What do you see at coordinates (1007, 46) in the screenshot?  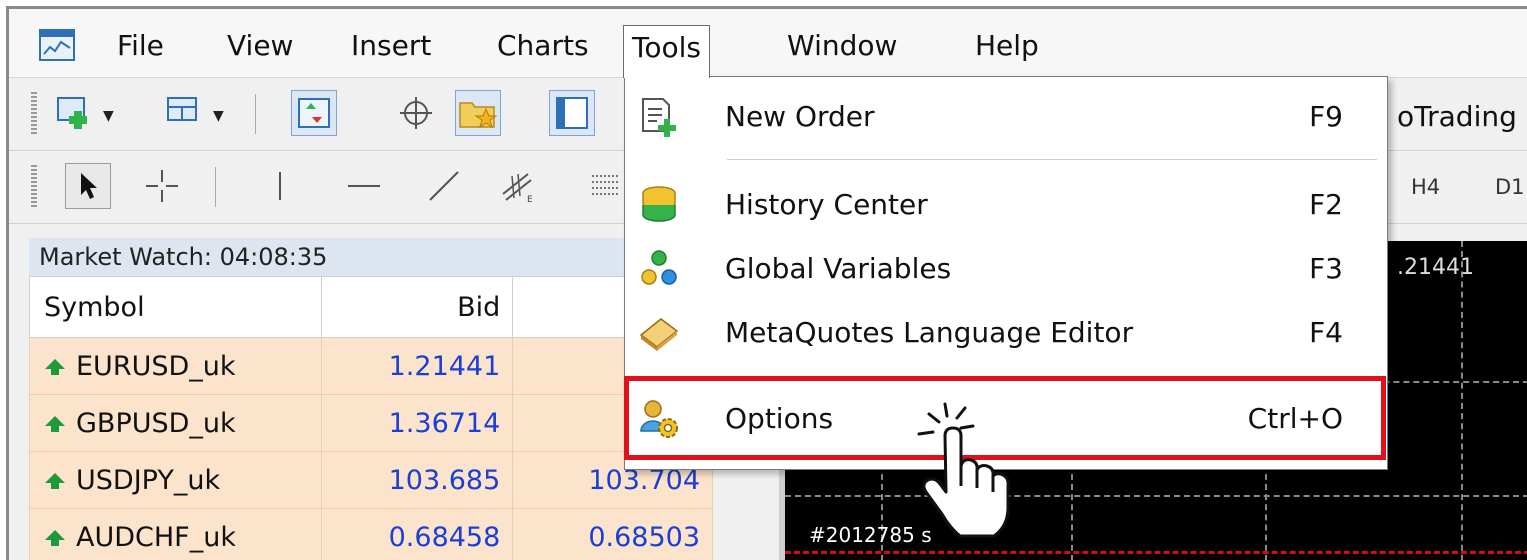 I see `menu-help: Help` at bounding box center [1007, 46].